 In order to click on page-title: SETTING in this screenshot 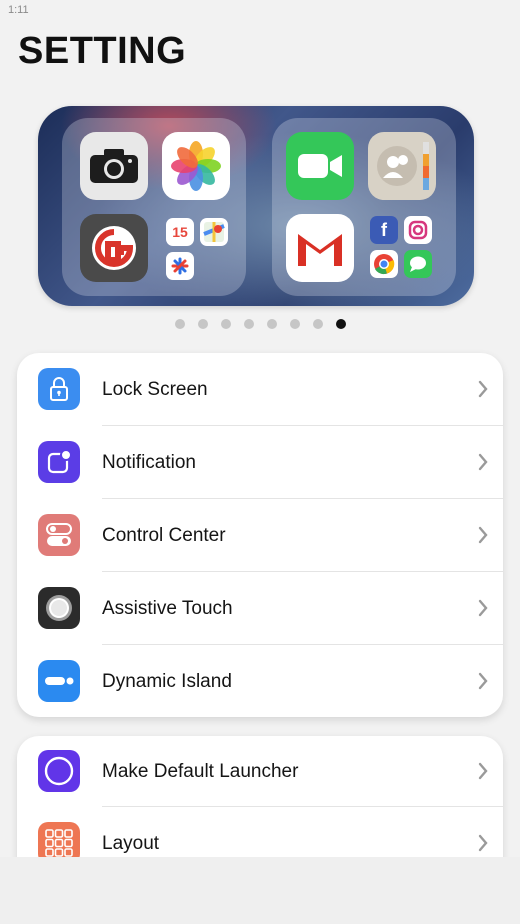, I will do `click(102, 51)`.